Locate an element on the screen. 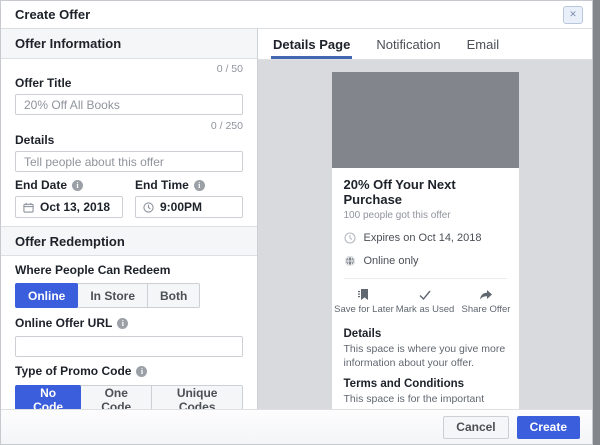  dialog-titlebar: Create Offer ✕ is located at coordinates (296, 15).